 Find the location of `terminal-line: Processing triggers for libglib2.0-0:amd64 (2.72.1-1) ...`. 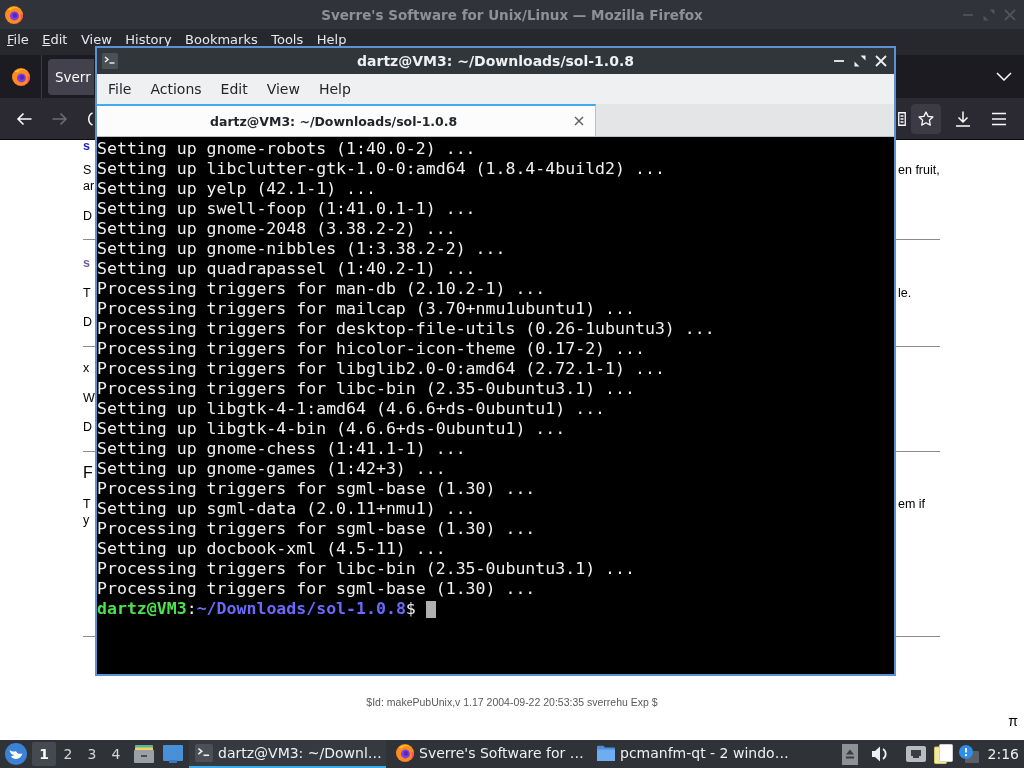

terminal-line: Processing triggers for libglib2.0-0:amd64 (2.72.1-1) ... is located at coordinates (381, 369).